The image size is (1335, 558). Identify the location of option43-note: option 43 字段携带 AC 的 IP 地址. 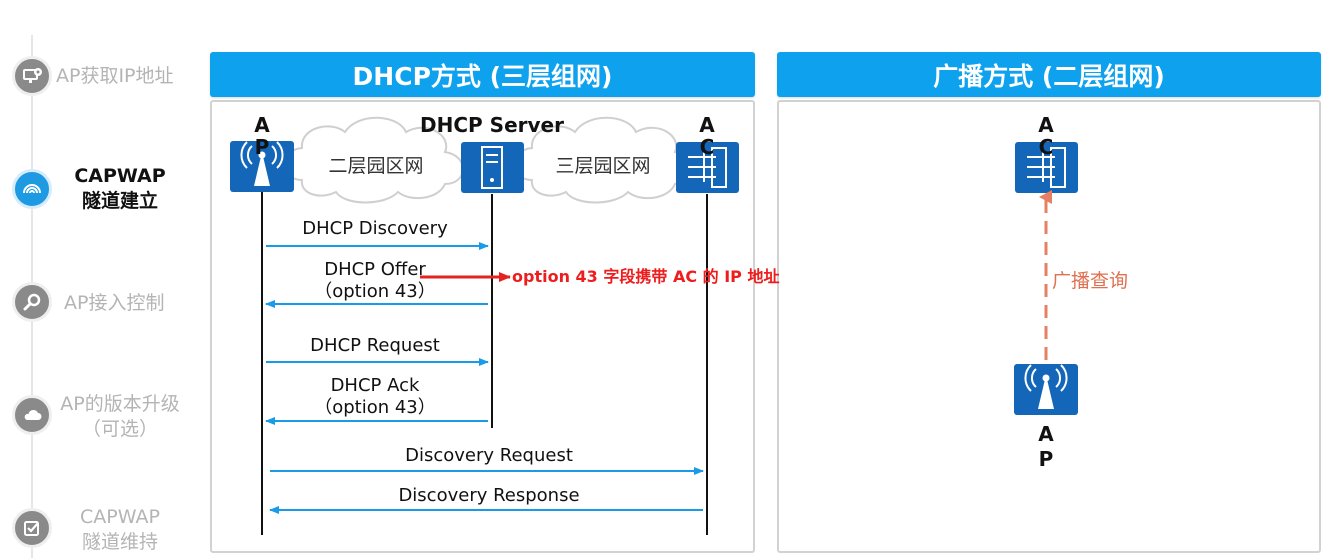
(645, 276).